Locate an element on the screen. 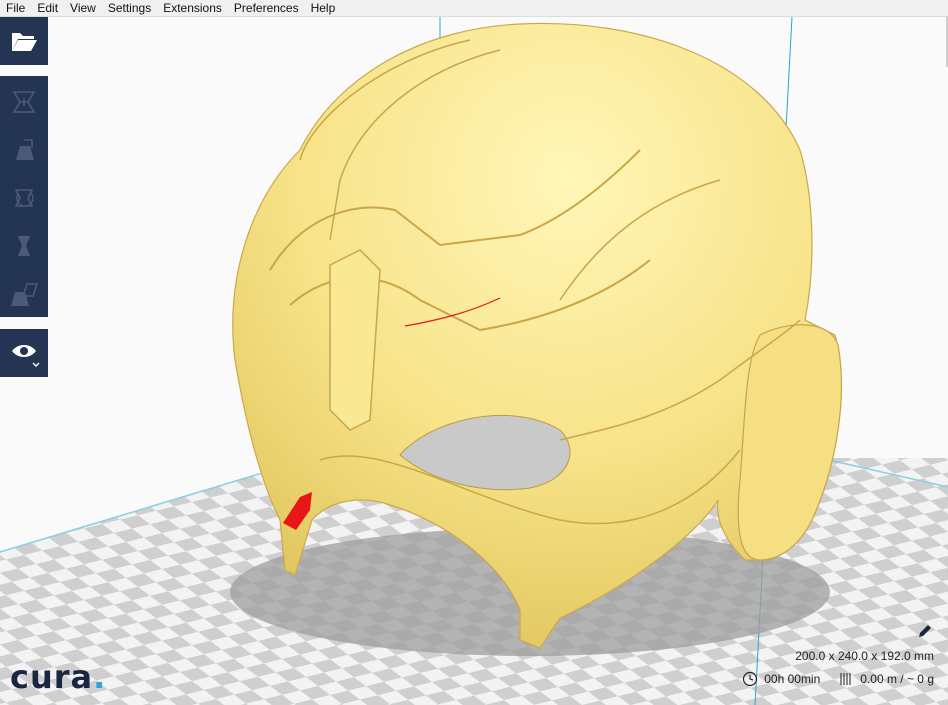  logo-text: cura is located at coordinates (52, 677).